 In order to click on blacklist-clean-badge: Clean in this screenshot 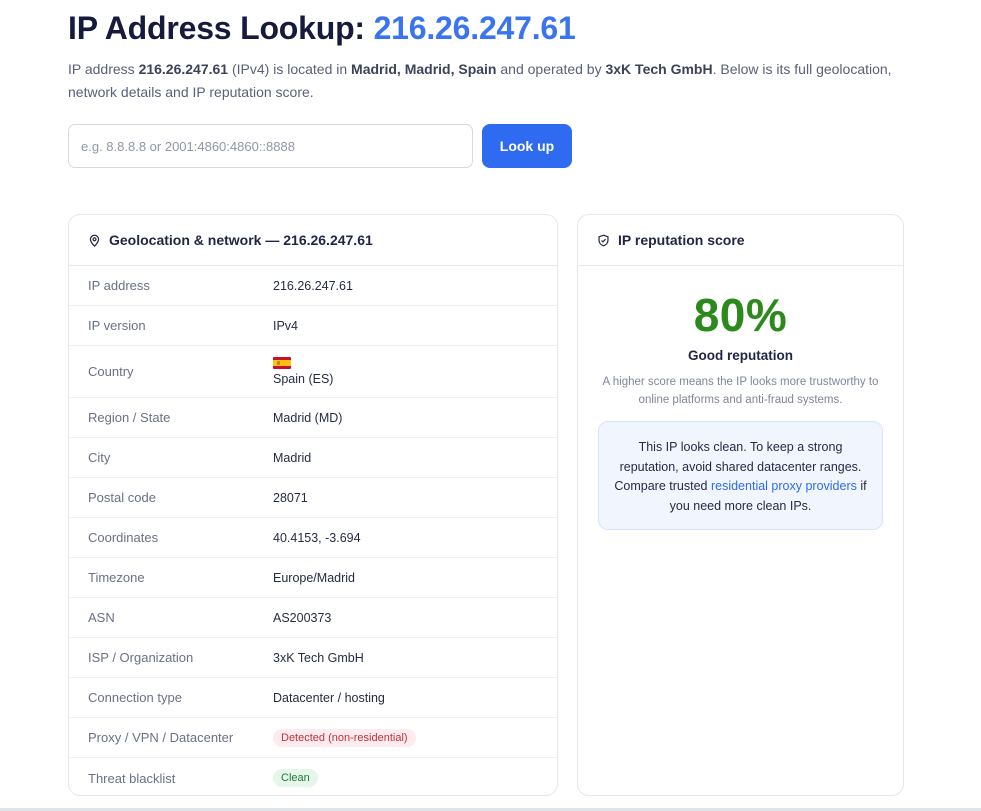, I will do `click(295, 778)`.